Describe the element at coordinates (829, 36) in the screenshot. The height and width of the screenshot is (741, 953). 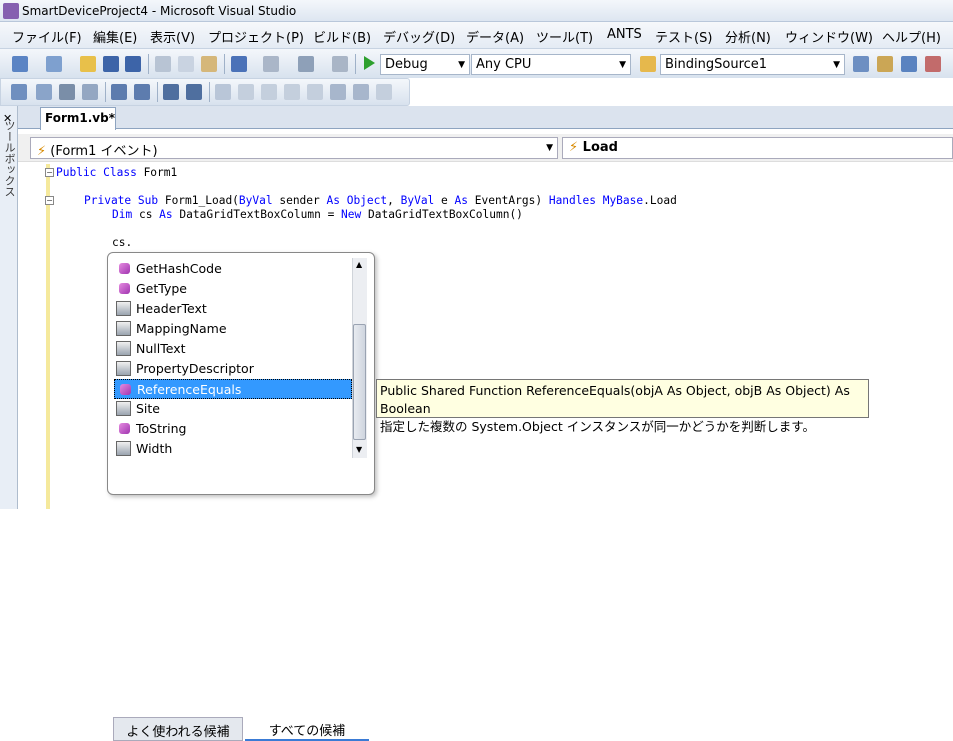
I see `menu-window: ウィンドウ(W)` at that location.